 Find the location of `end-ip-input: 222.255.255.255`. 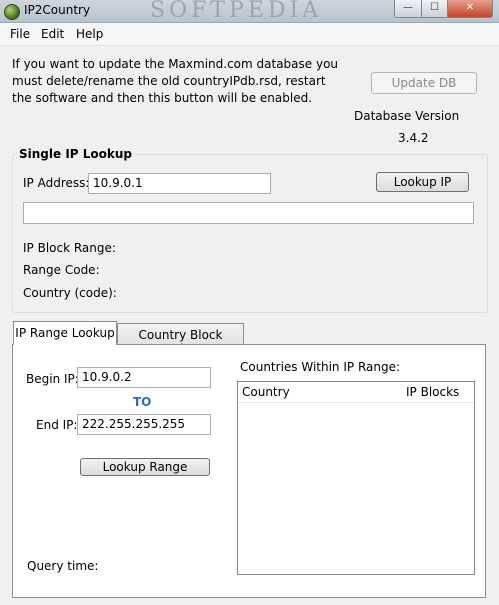

end-ip-input: 222.255.255.255 is located at coordinates (144, 424).